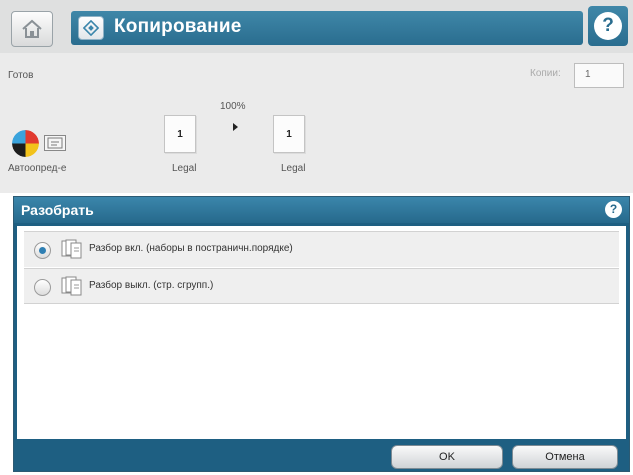 This screenshot has height=475, width=633. What do you see at coordinates (178, 26) in the screenshot?
I see `page-title: Копирование` at bounding box center [178, 26].